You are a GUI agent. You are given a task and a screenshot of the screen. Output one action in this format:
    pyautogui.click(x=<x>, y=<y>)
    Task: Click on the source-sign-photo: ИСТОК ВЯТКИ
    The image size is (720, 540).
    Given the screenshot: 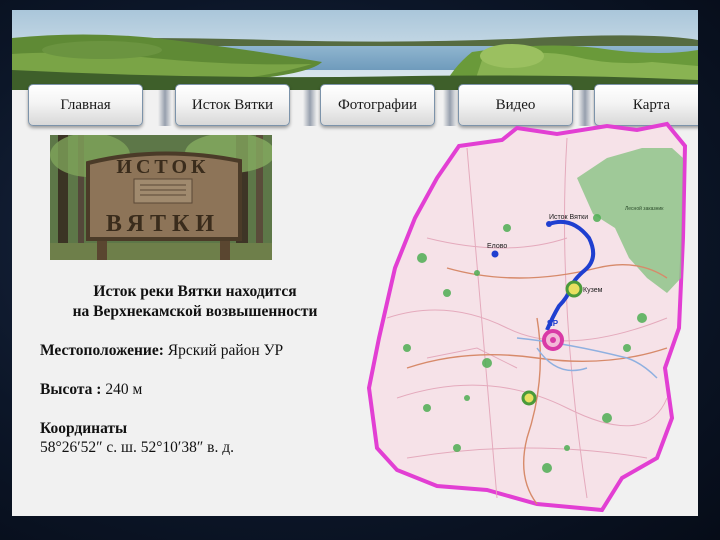 What is the action you would take?
    pyautogui.click(x=161, y=197)
    